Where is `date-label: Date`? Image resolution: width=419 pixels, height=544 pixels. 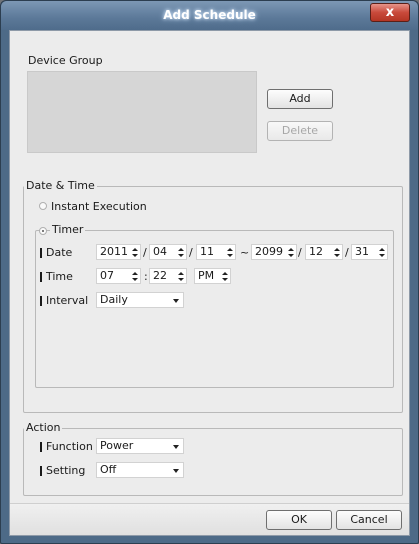
date-label: Date is located at coordinates (59, 252).